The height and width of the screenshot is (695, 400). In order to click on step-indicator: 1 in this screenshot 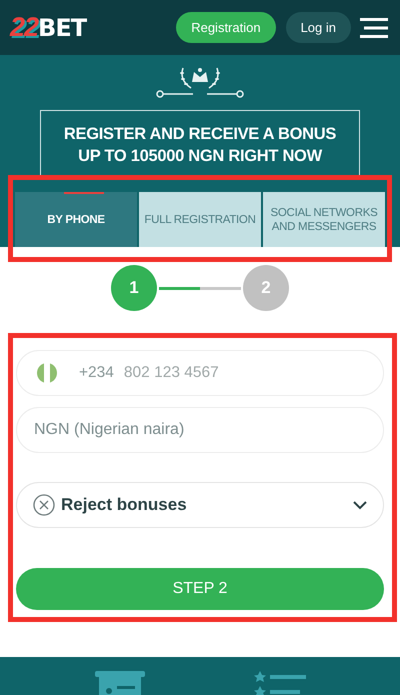, I will do `click(134, 288)`.